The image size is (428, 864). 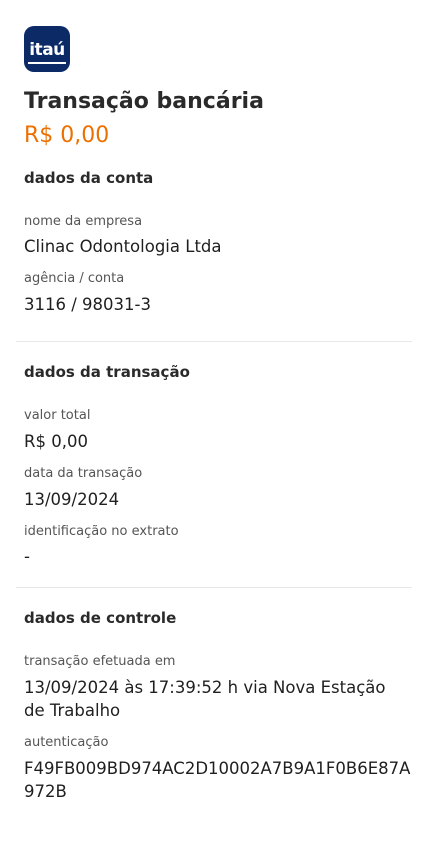 I want to click on company-label: nome da empresa, so click(x=83, y=221).